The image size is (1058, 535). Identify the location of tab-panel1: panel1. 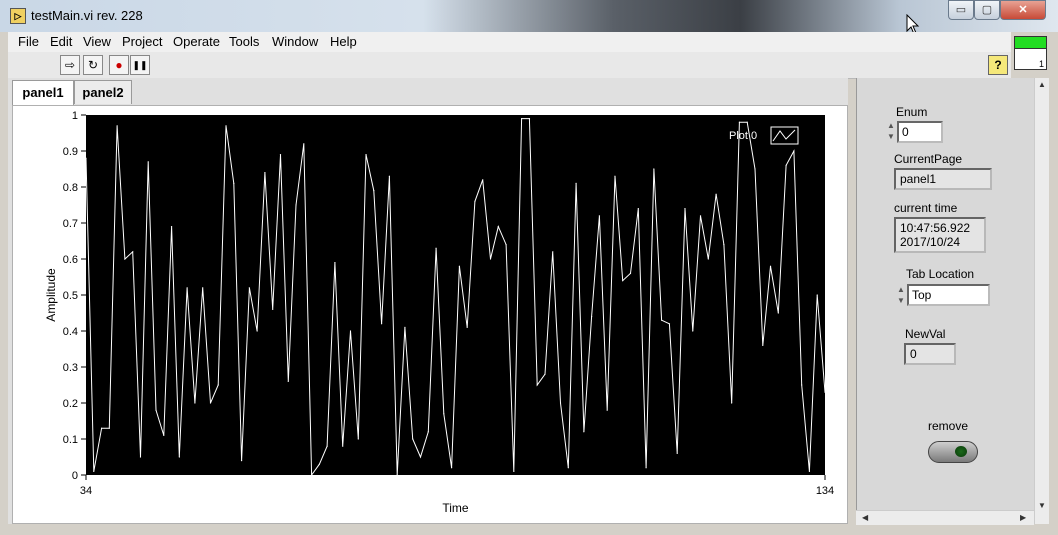
(43, 93).